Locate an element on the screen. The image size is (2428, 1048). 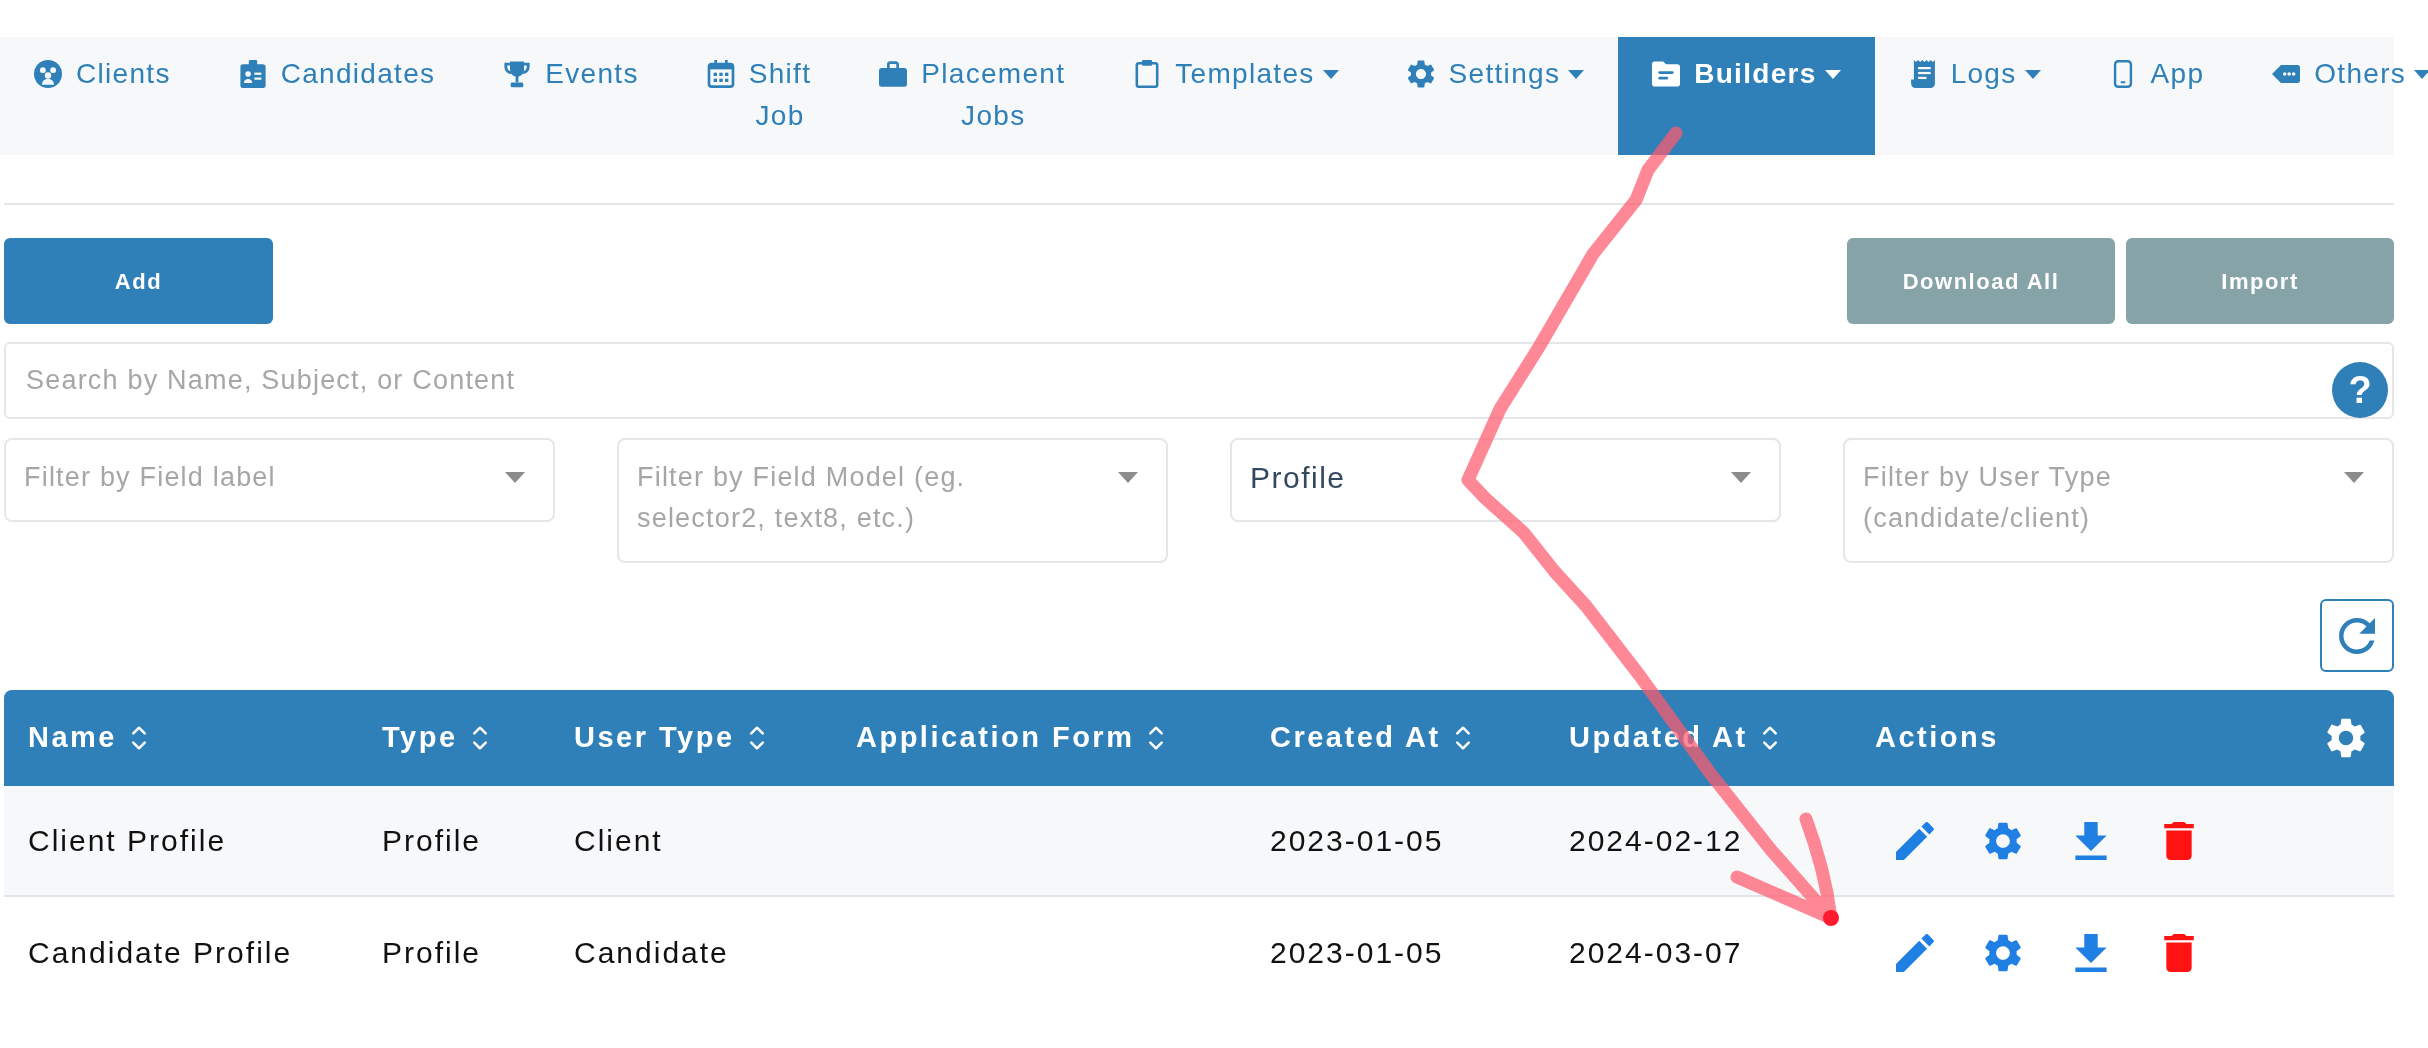
nav-tab: Clients is located at coordinates (102, 96).